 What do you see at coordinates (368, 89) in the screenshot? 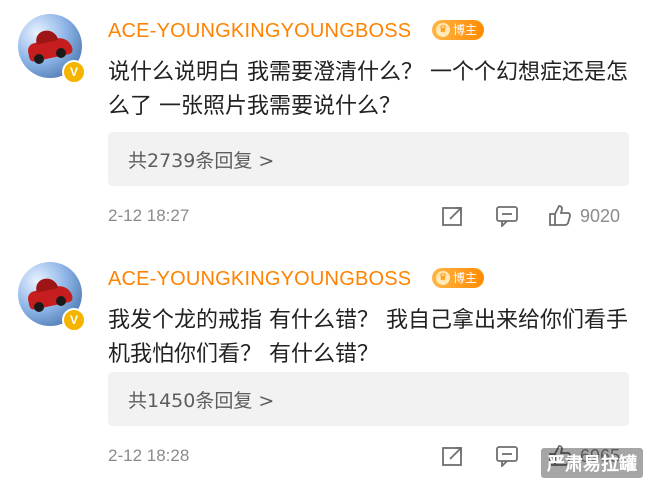
I see `comment-text: 说什么说明白 我需要澄清什么？ 一个个幻想症还是怎么了 一张照片我需要说什么？` at bounding box center [368, 89].